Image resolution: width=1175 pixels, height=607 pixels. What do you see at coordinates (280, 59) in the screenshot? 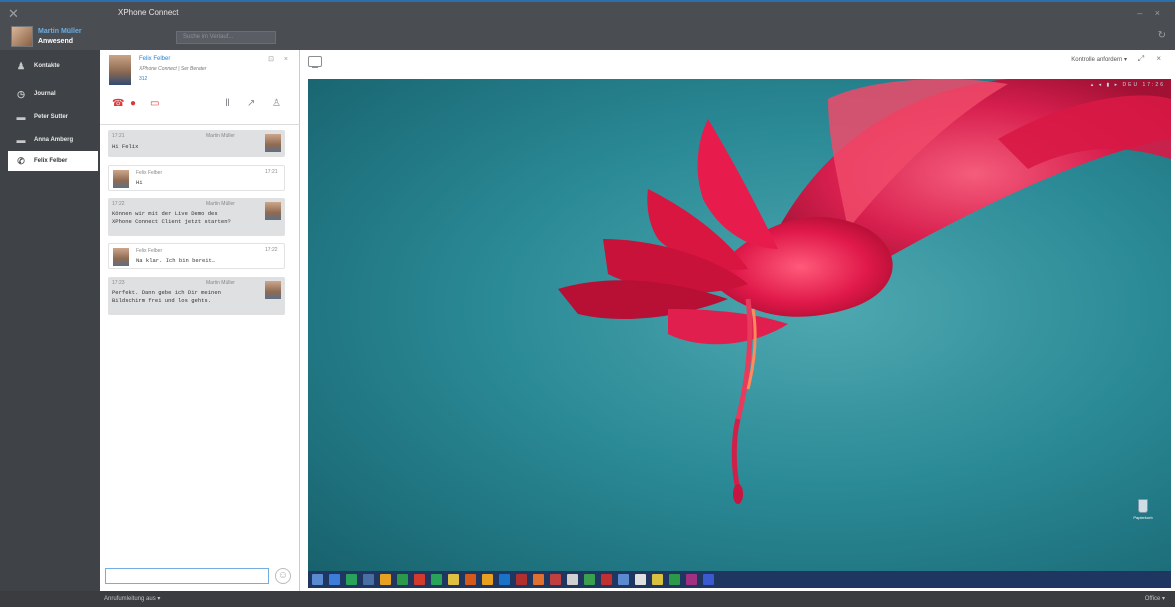
I see `contact-header-icons: ⊡ ×` at bounding box center [280, 59].